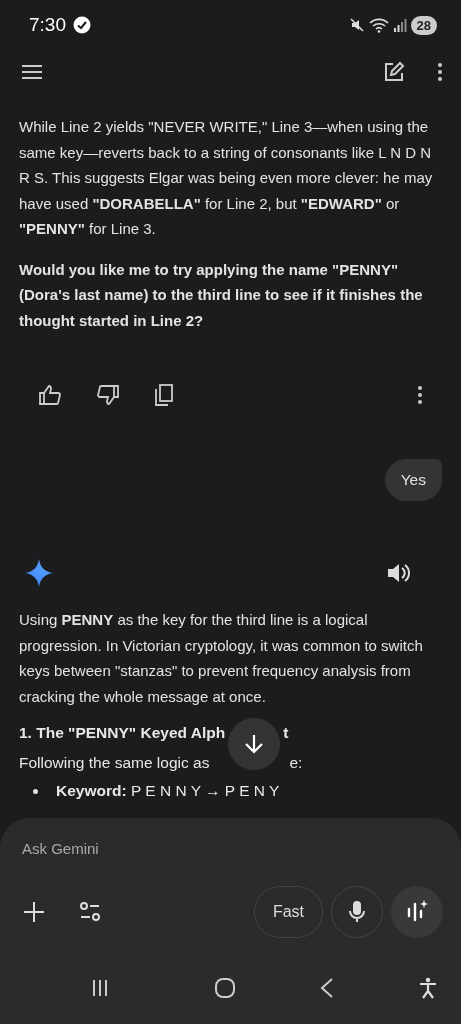  What do you see at coordinates (114, 763) in the screenshot?
I see `response-text: Following the same logic as` at bounding box center [114, 763].